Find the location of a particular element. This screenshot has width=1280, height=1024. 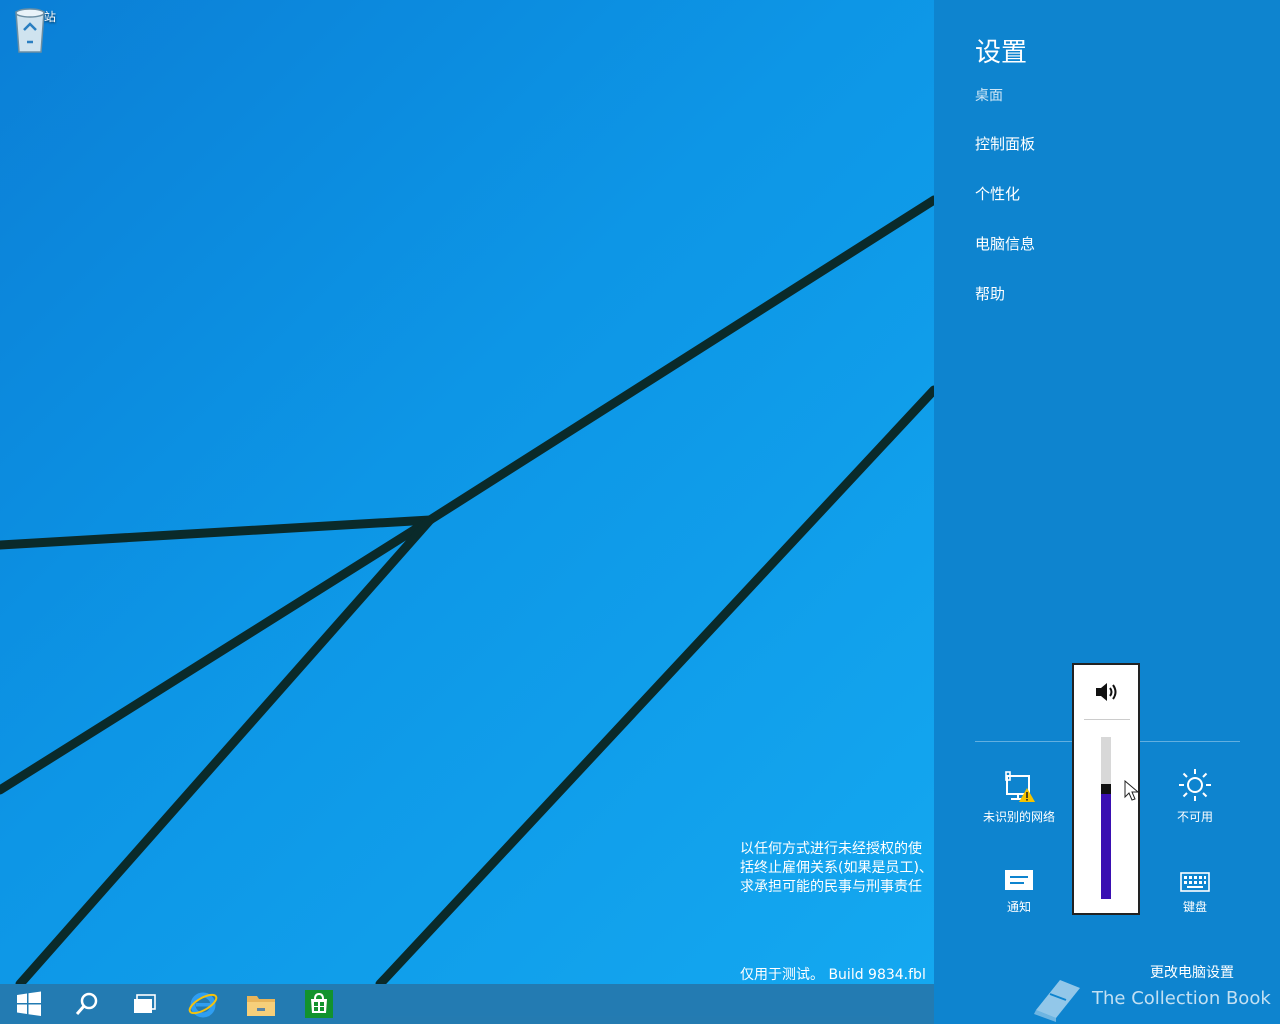

taskbar is located at coordinates (467, 1004).